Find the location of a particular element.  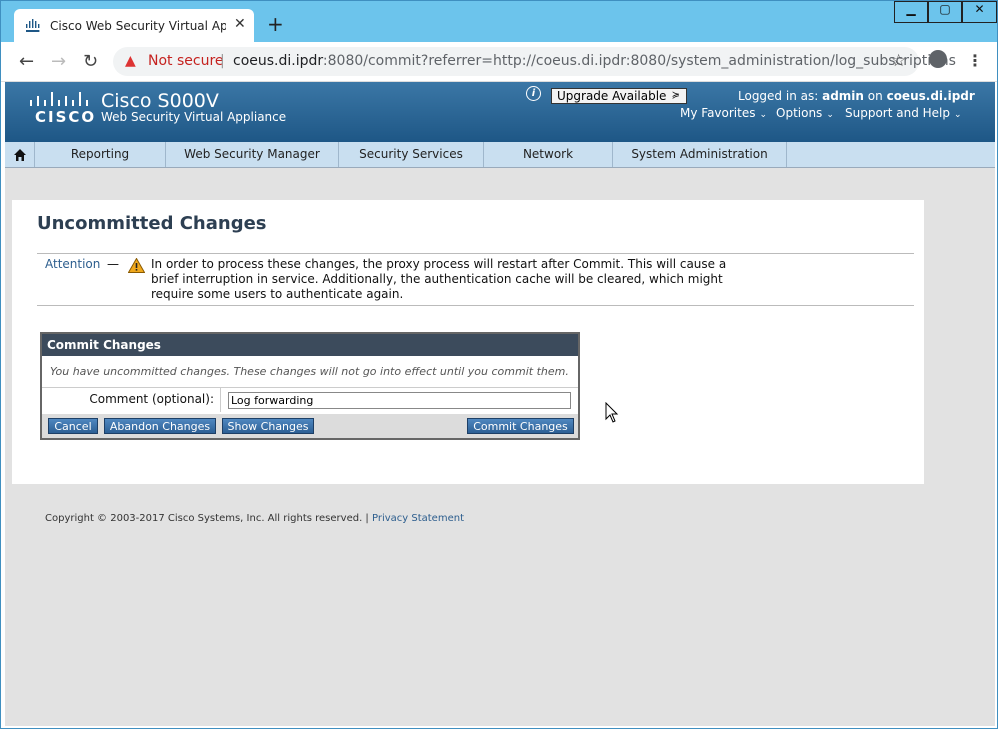

cell-divider is located at coordinates (220, 400).